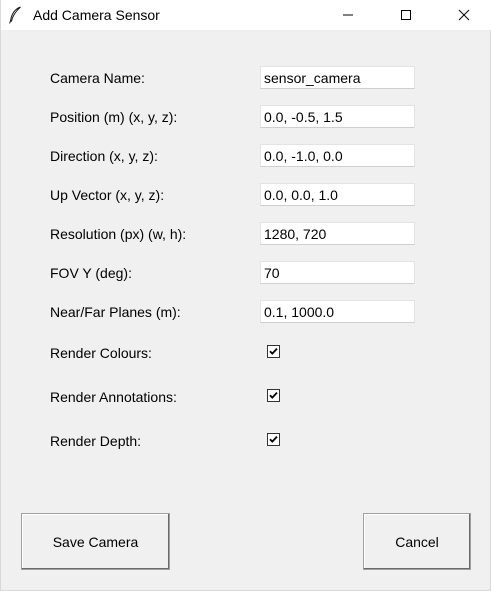 The width and height of the screenshot is (491, 591). Describe the element at coordinates (337, 116) in the screenshot. I see `position-input` at that location.